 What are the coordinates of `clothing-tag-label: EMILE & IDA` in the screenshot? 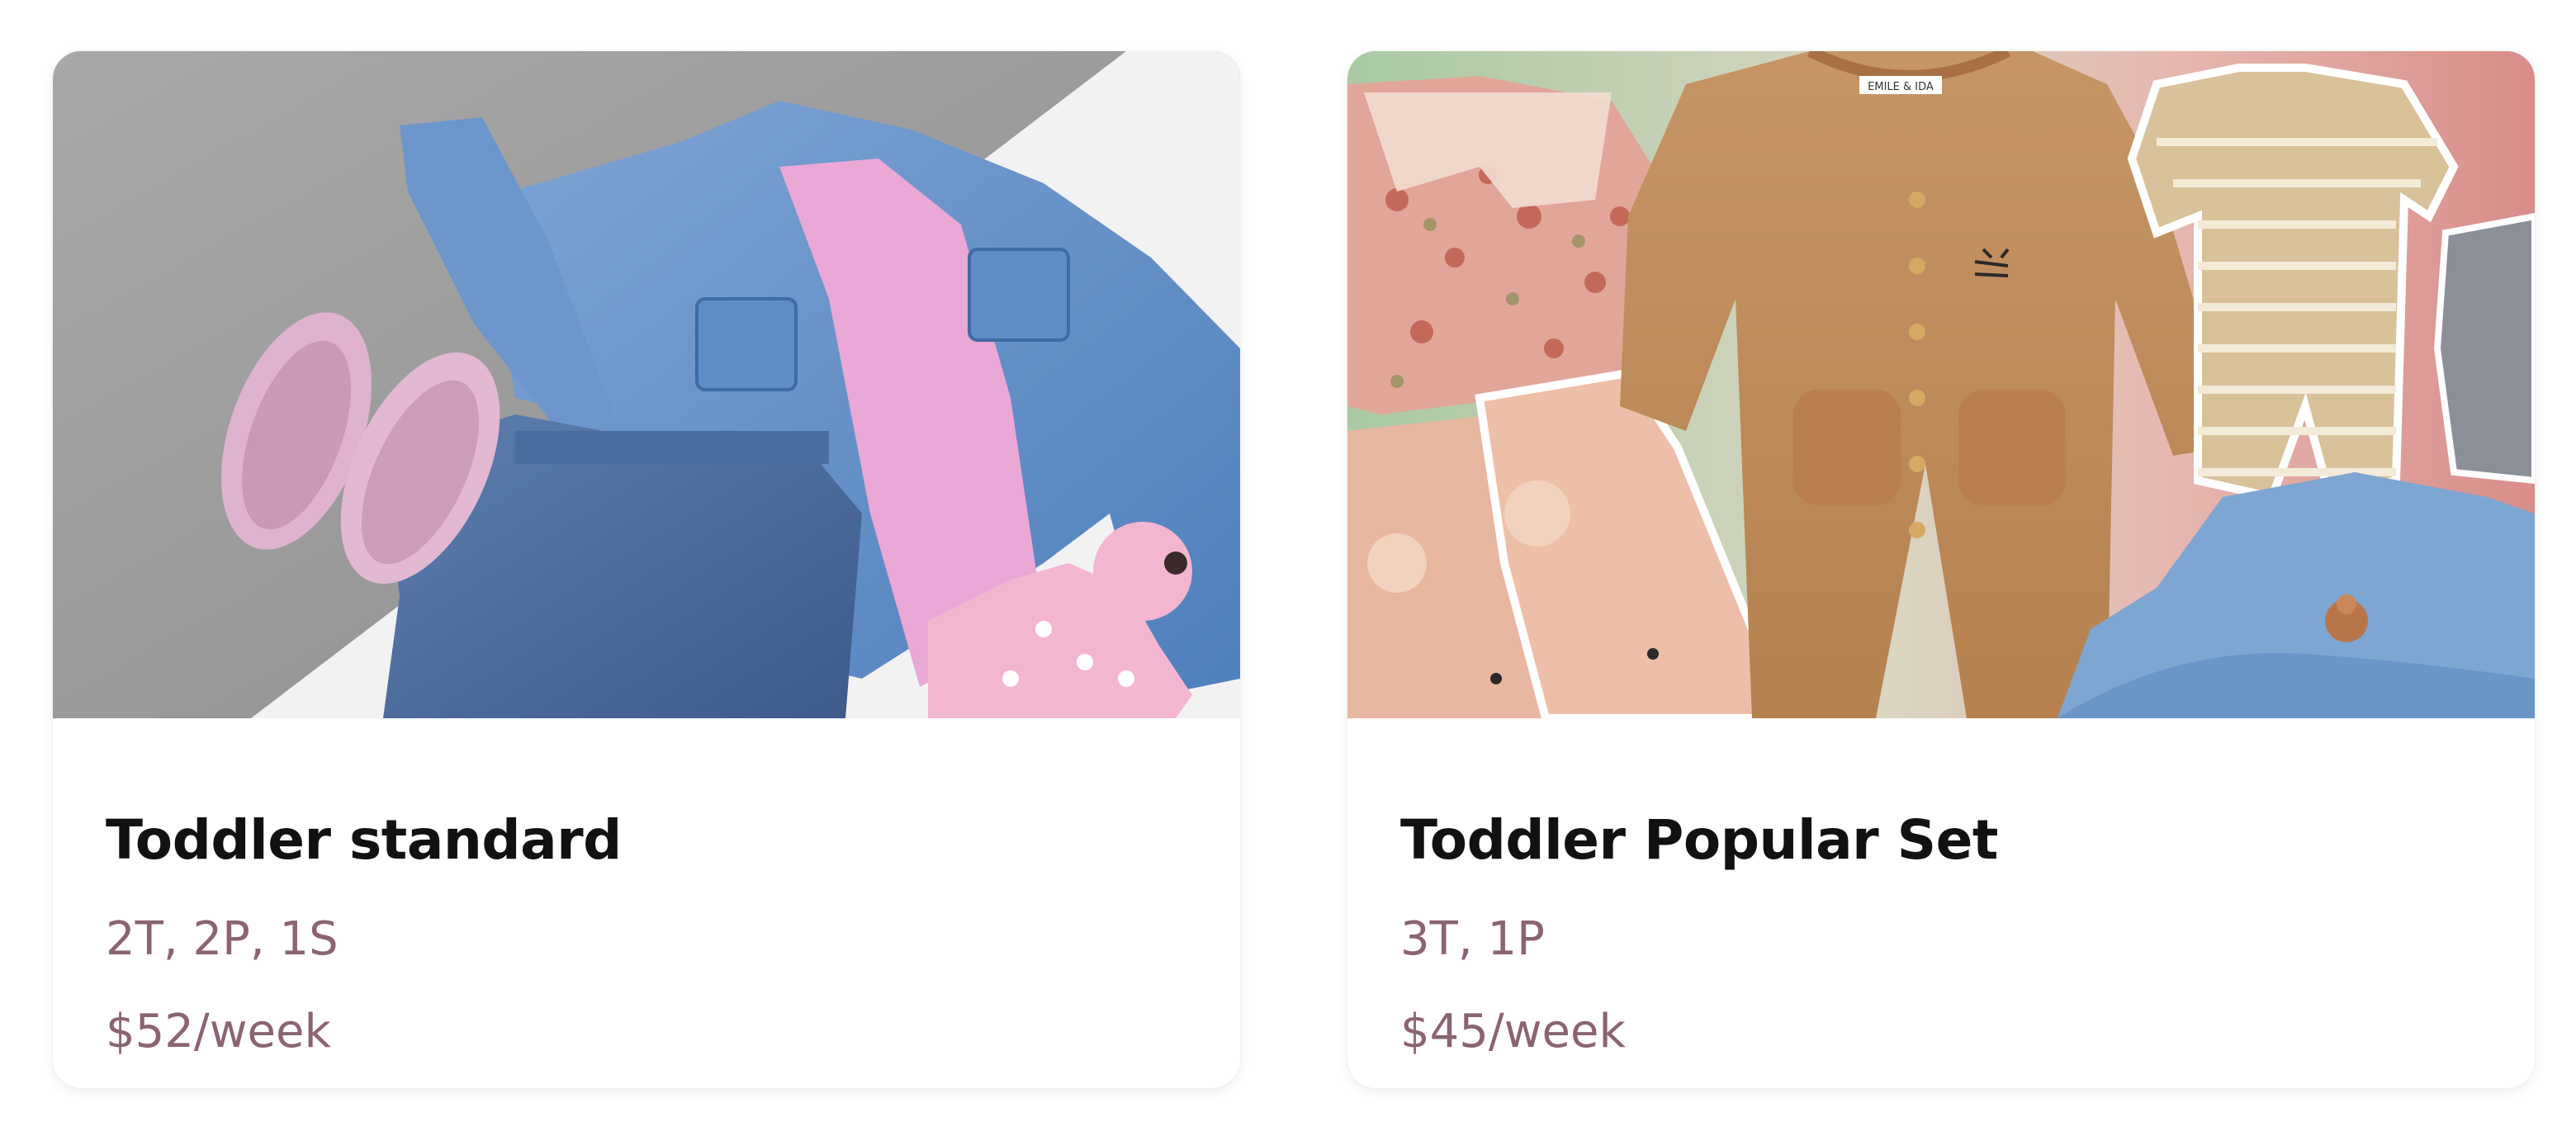 It's located at (1901, 87).